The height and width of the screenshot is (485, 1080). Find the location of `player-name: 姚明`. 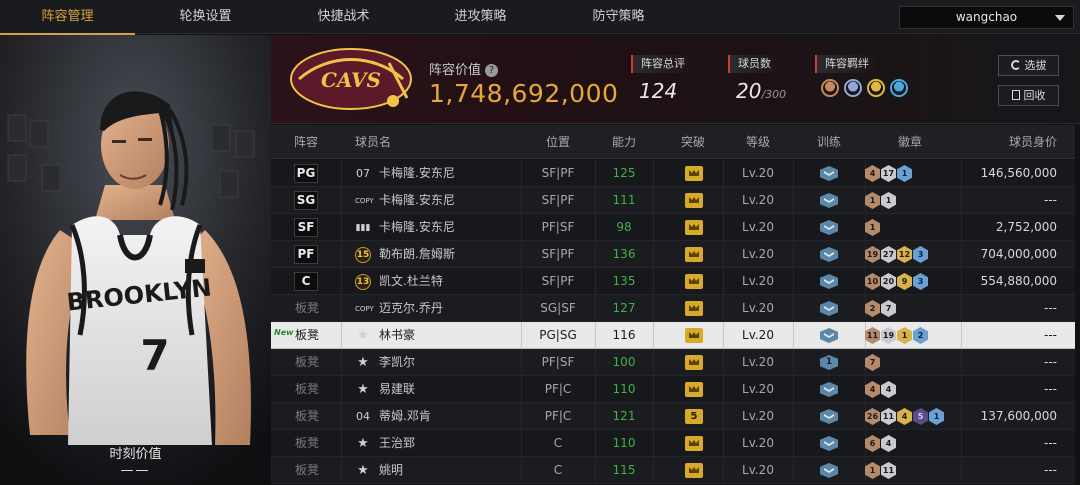

player-name: 姚明 is located at coordinates (391, 470).